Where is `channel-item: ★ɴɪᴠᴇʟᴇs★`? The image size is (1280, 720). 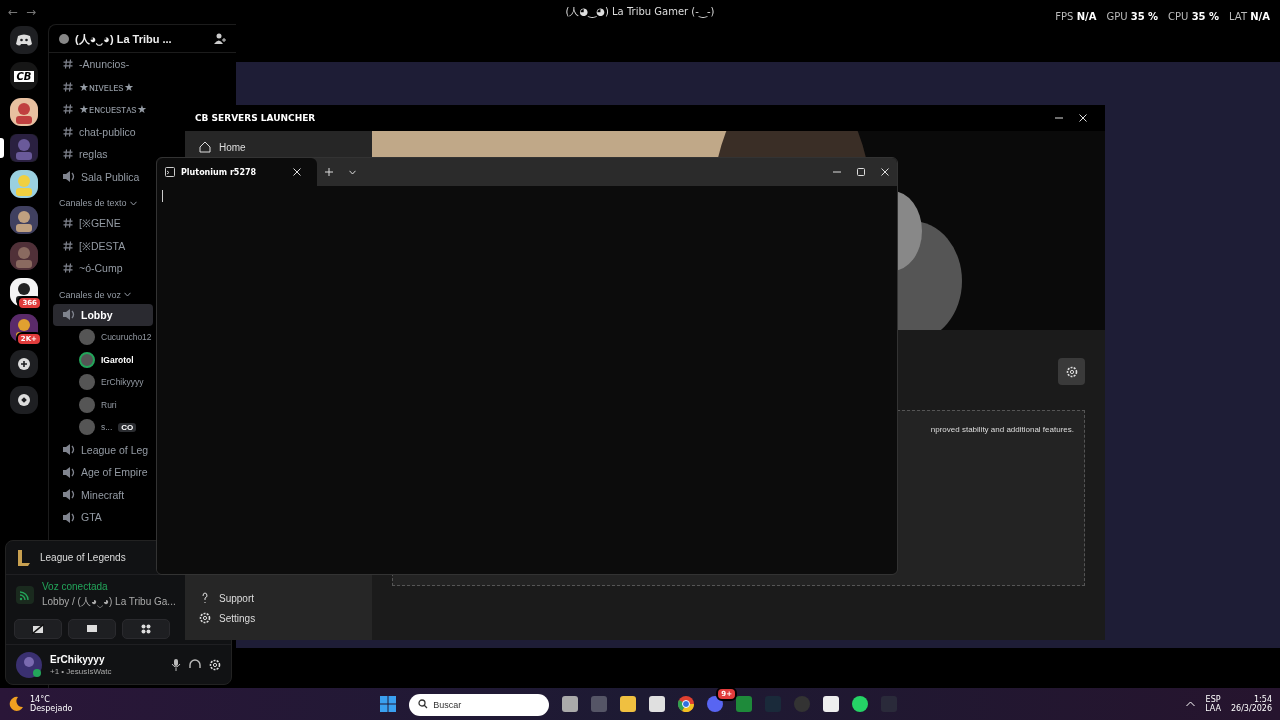
channel-item: ★ɴɪᴠᴇʟᴇs★ is located at coordinates (93, 86).